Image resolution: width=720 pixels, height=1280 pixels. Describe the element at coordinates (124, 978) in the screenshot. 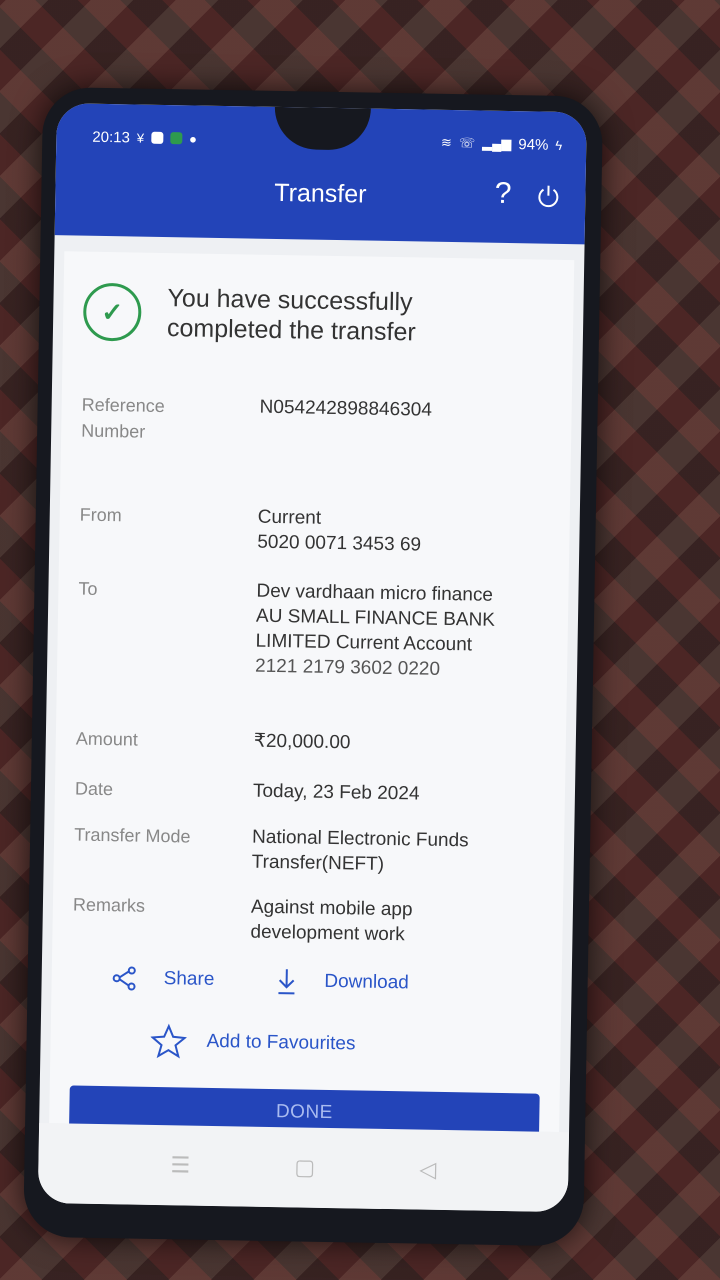

I see `share-icon` at that location.